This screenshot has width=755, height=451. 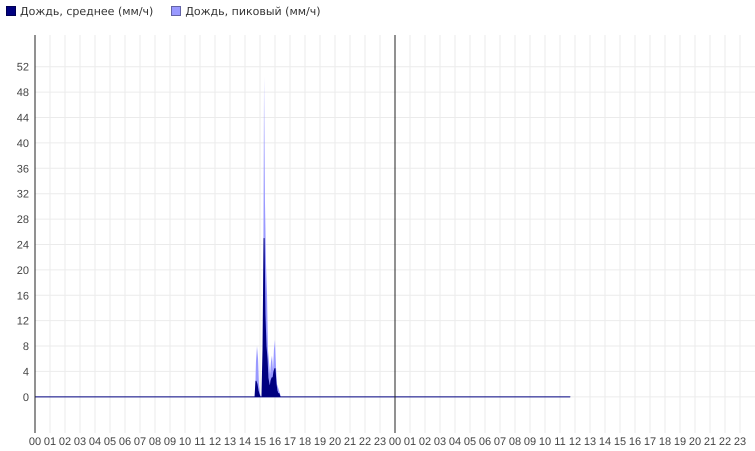 What do you see at coordinates (25, 398) in the screenshot?
I see `axis-label: 0` at bounding box center [25, 398].